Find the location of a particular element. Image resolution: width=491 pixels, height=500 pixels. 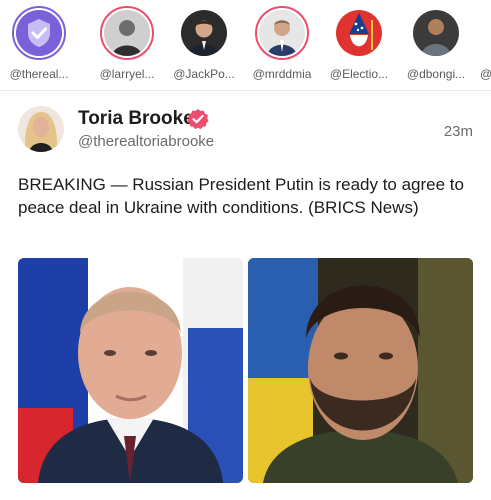

story-item: @mrddmia is located at coordinates (282, 43).